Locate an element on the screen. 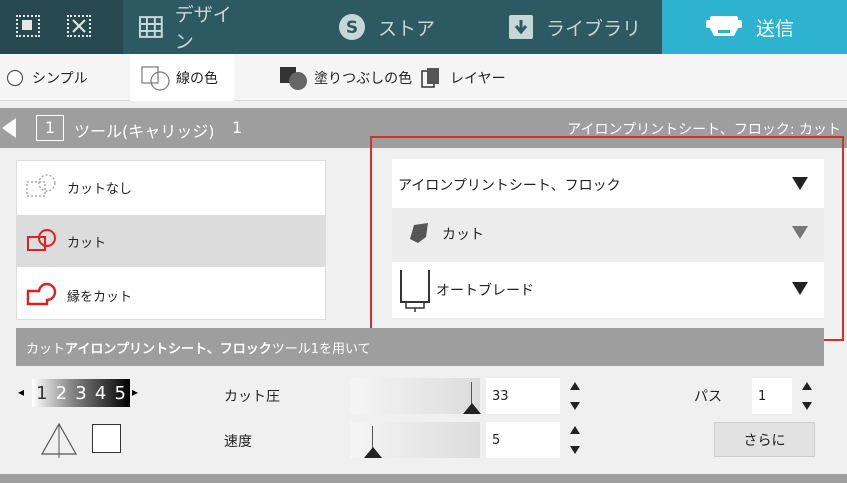 The image size is (847, 483). cut-summary-bar: カット アイロンプリントシート、フロック ツール1を用いて is located at coordinates (420, 347).